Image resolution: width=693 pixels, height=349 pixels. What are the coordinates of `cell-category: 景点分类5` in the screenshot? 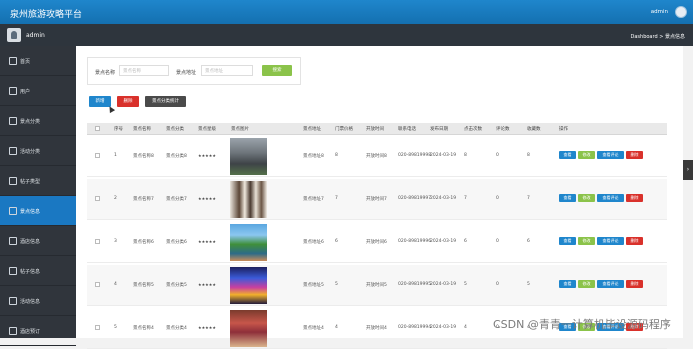 It's located at (176, 285).